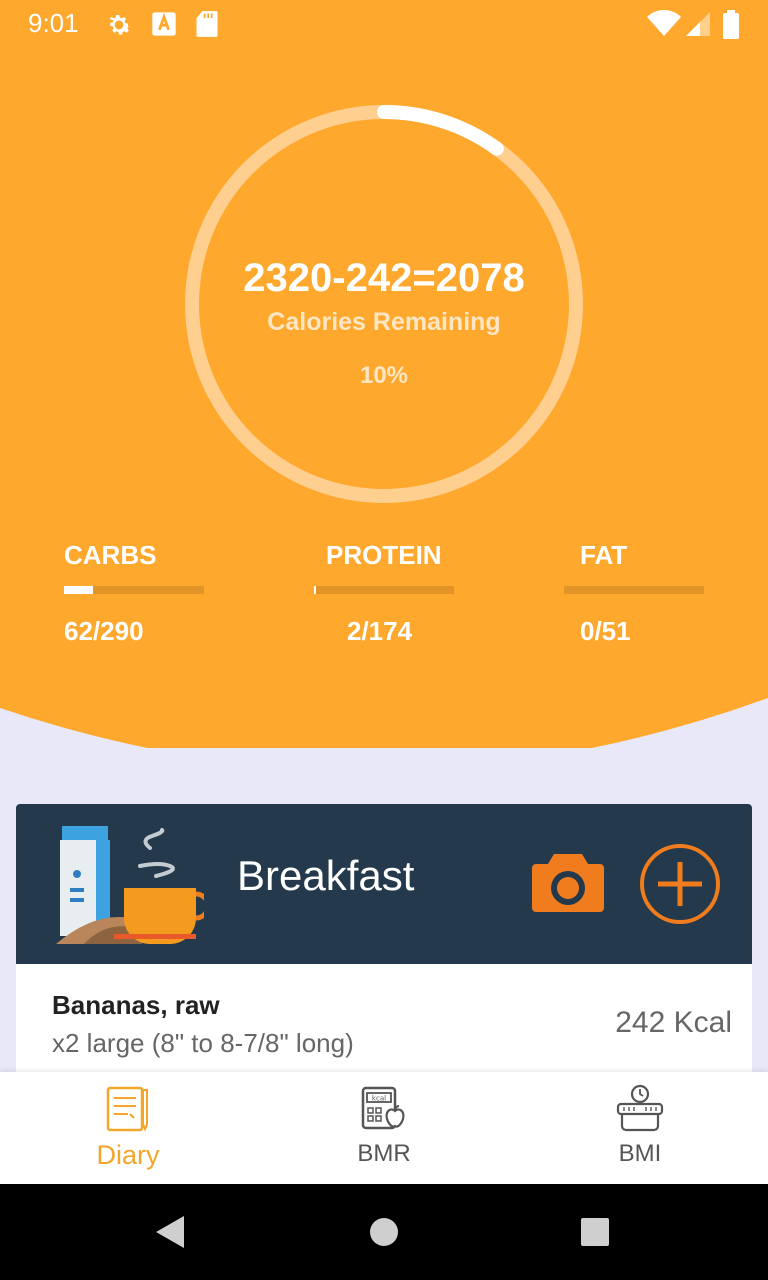 Image resolution: width=768 pixels, height=1280 pixels. What do you see at coordinates (326, 875) in the screenshot?
I see `meal-title: Breakfast` at bounding box center [326, 875].